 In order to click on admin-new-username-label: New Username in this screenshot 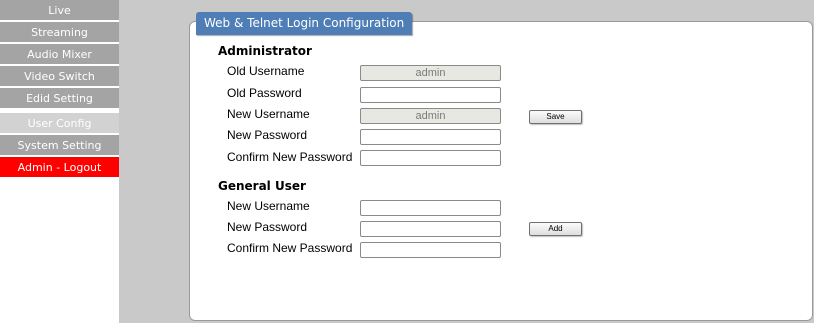, I will do `click(268, 114)`.